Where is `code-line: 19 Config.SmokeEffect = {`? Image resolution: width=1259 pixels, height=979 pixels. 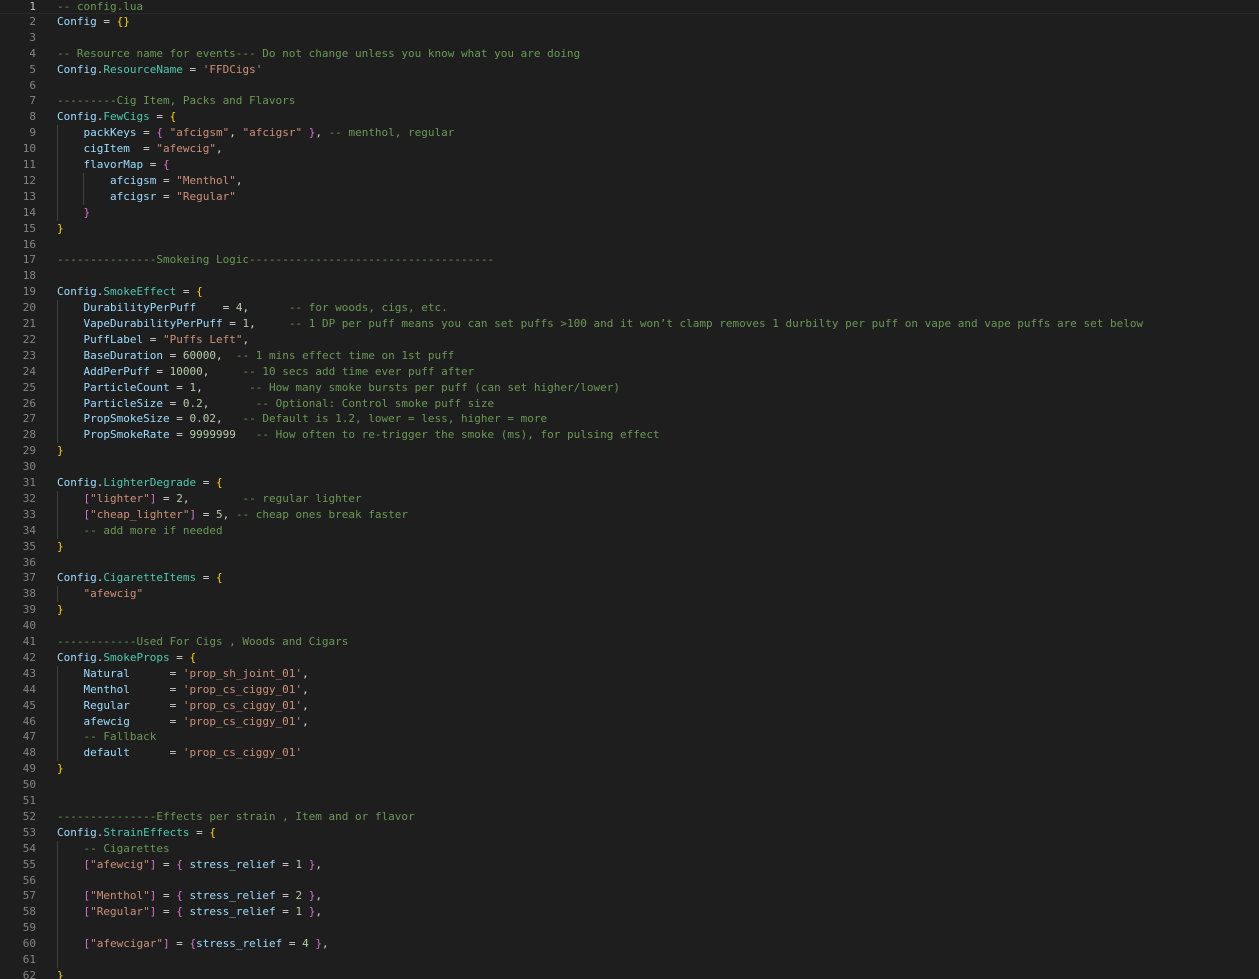
code-line: 19 Config.SmokeEffect = { is located at coordinates (629, 292).